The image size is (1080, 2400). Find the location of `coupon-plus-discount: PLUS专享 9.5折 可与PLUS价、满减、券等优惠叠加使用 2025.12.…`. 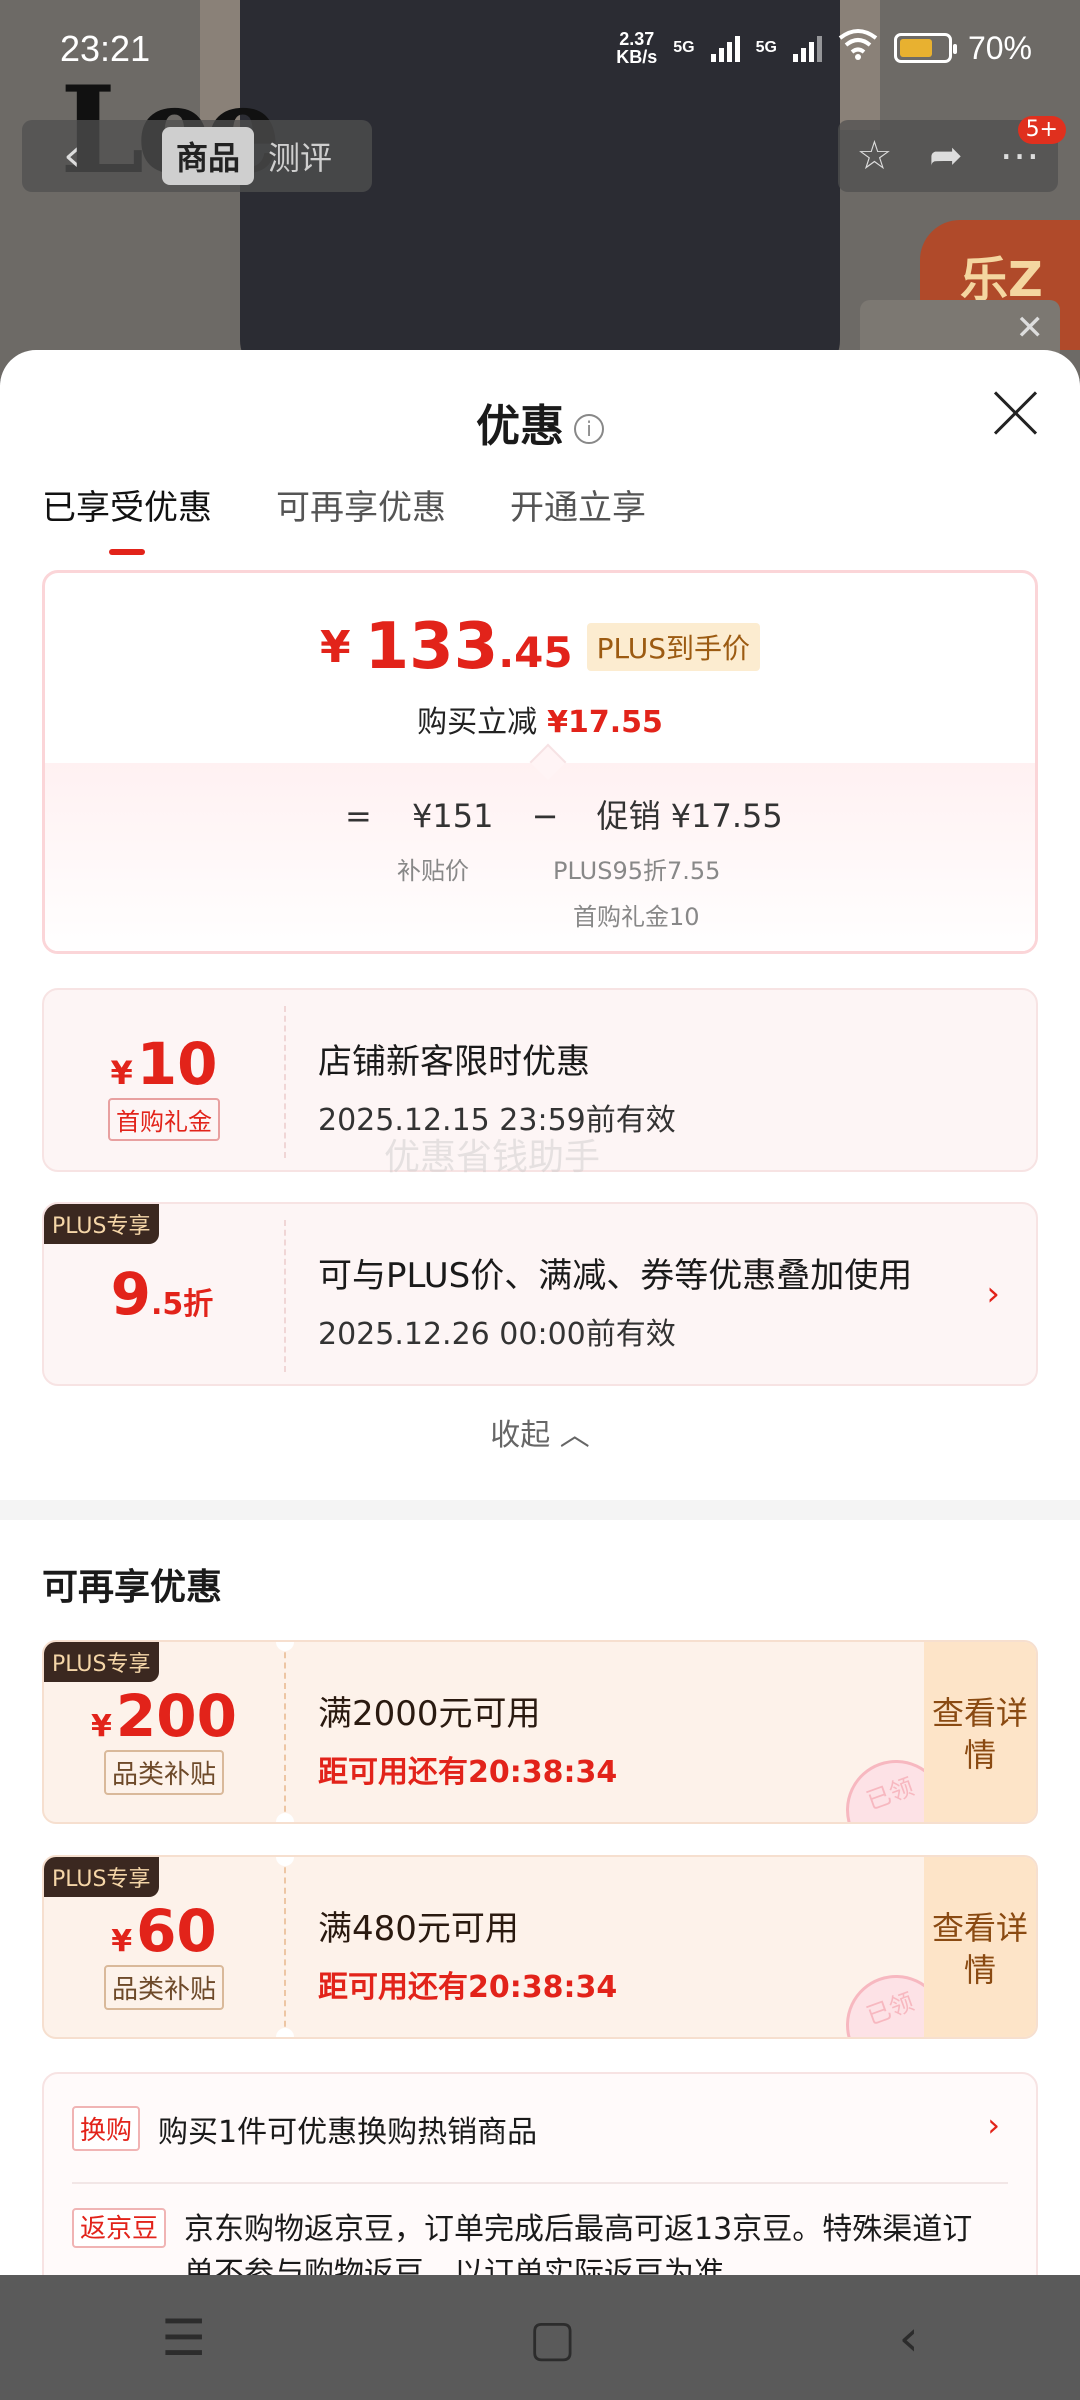

coupon-plus-discount: PLUS专享 9.5折 可与PLUS价、满减、券等优惠叠加使用 2025.12.… is located at coordinates (540, 1294).